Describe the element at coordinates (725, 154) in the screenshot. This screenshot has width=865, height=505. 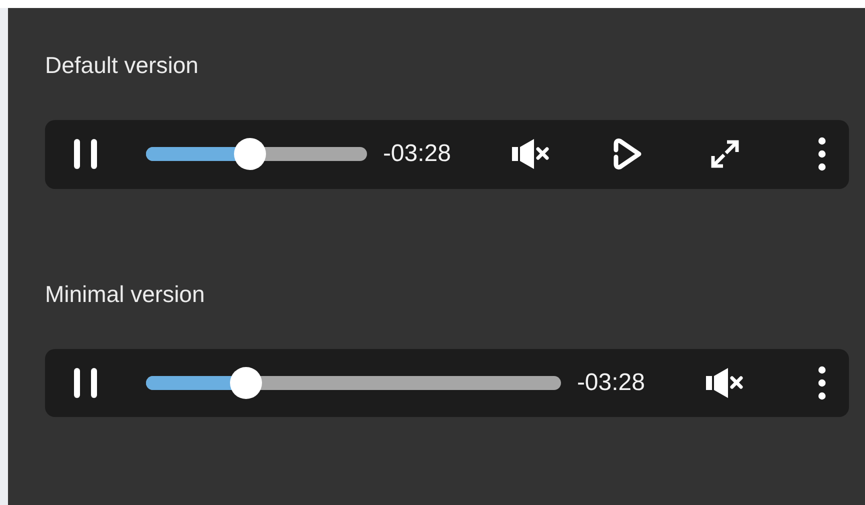
I see `fullscreen-icon` at that location.